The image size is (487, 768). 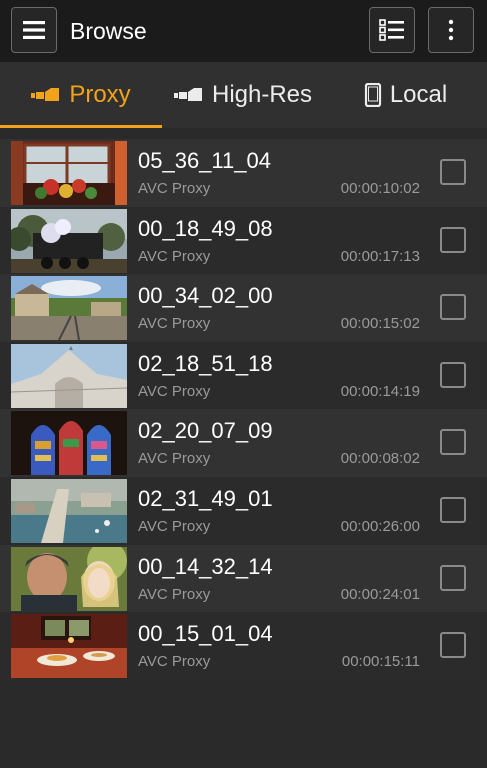 I want to click on list-item: 02_31_49_01 AVC Proxy 00:00:26:00, so click(x=243, y=510).